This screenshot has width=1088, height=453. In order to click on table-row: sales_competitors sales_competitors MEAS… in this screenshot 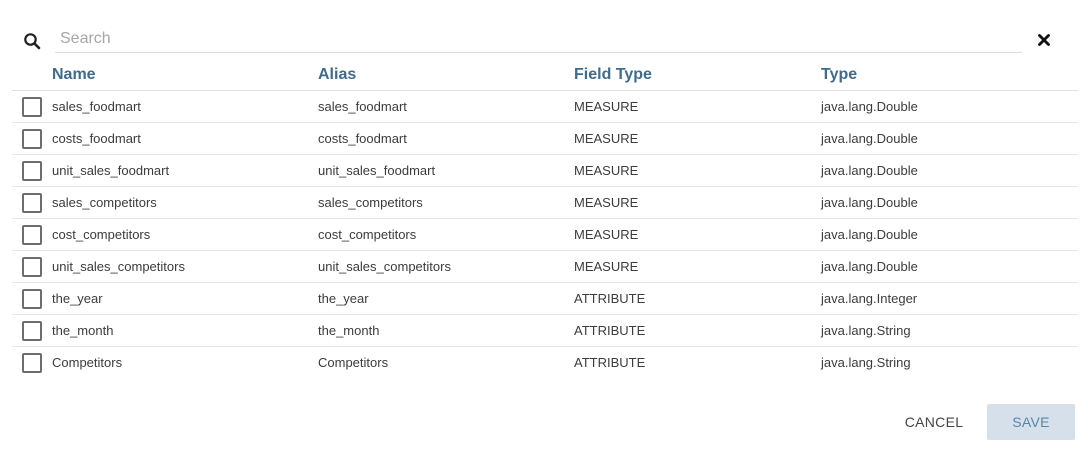, I will do `click(545, 202)`.